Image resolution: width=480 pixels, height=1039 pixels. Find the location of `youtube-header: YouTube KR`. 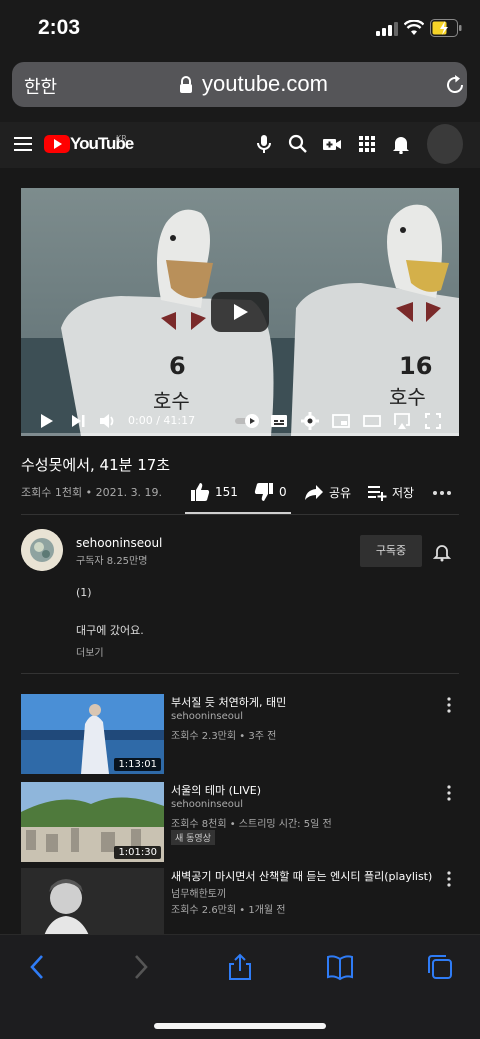

youtube-header: YouTube KR is located at coordinates (240, 145).